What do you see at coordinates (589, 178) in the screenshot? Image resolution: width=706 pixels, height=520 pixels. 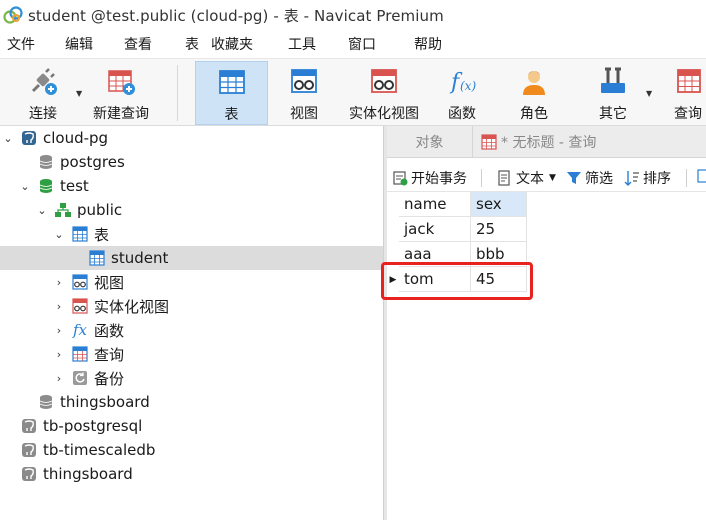 I see `filter-button: 筛选` at bounding box center [589, 178].